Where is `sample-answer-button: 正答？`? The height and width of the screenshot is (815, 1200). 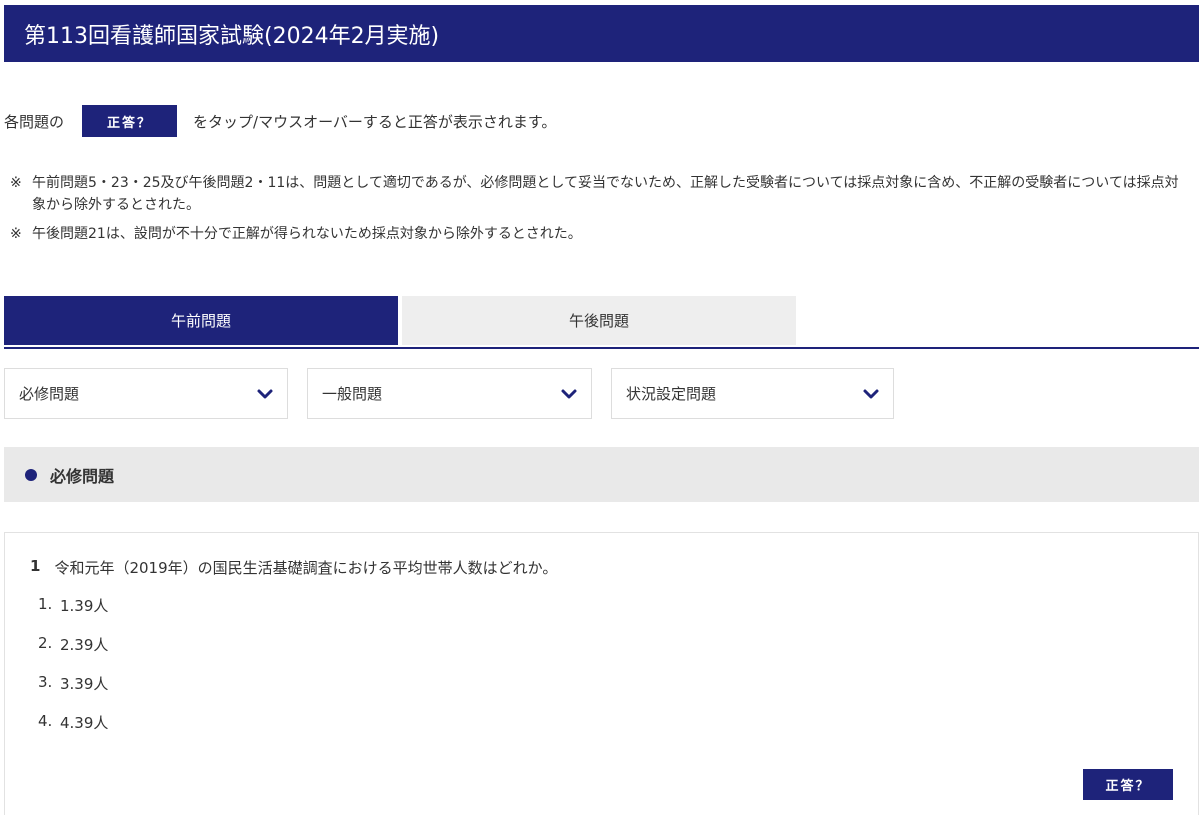 sample-answer-button: 正答？ is located at coordinates (130, 121).